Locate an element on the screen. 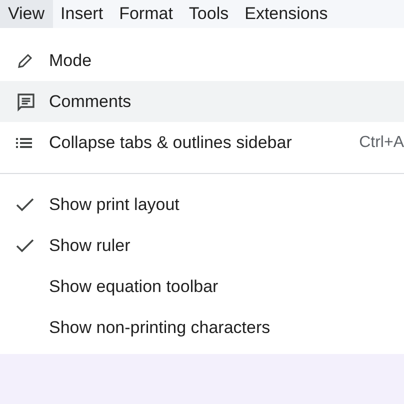 Image resolution: width=404 pixels, height=404 pixels. shortcut-text: Ctrl+A is located at coordinates (381, 142).